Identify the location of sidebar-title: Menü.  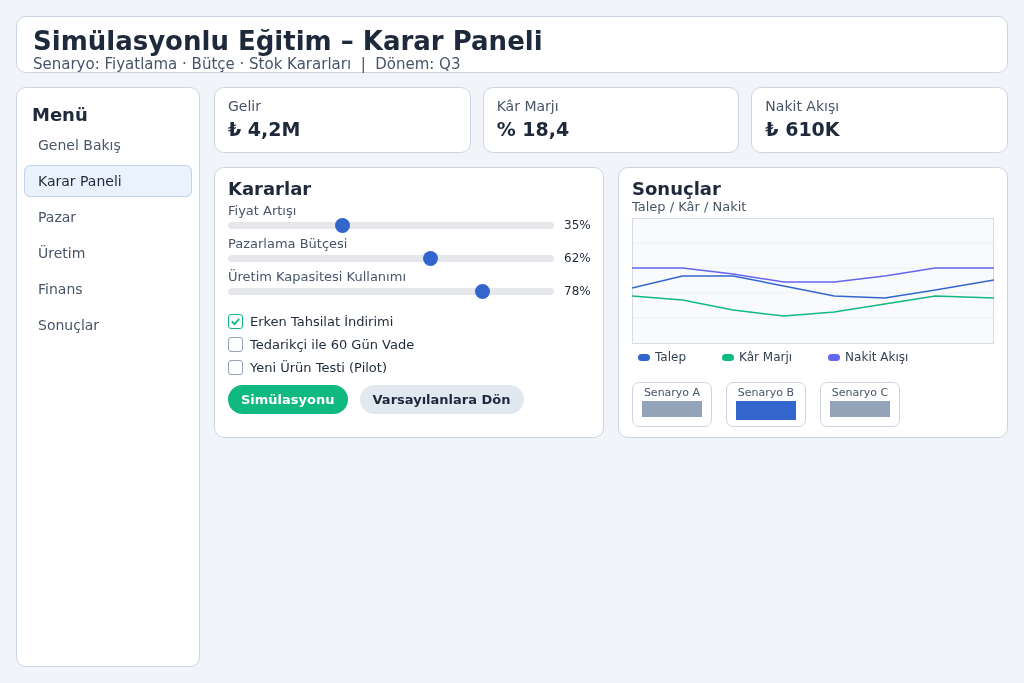
(60, 114).